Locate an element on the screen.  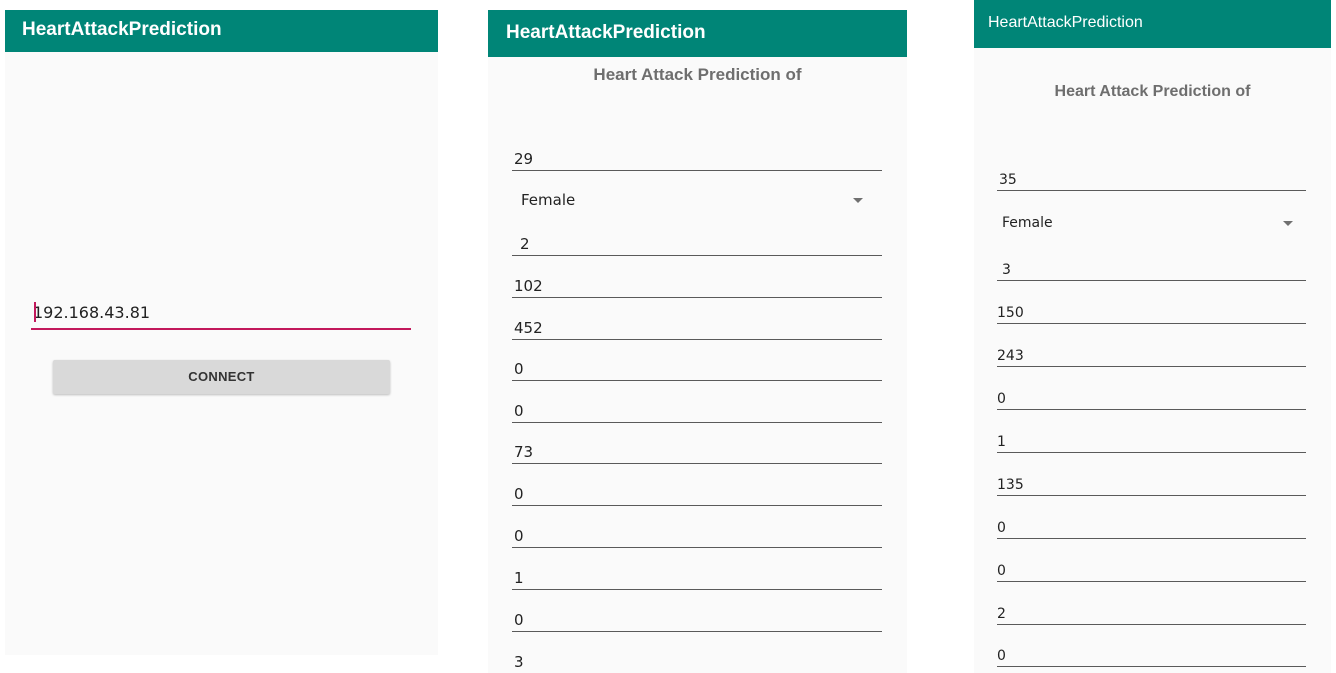
input-field: 150 is located at coordinates (1151, 309).